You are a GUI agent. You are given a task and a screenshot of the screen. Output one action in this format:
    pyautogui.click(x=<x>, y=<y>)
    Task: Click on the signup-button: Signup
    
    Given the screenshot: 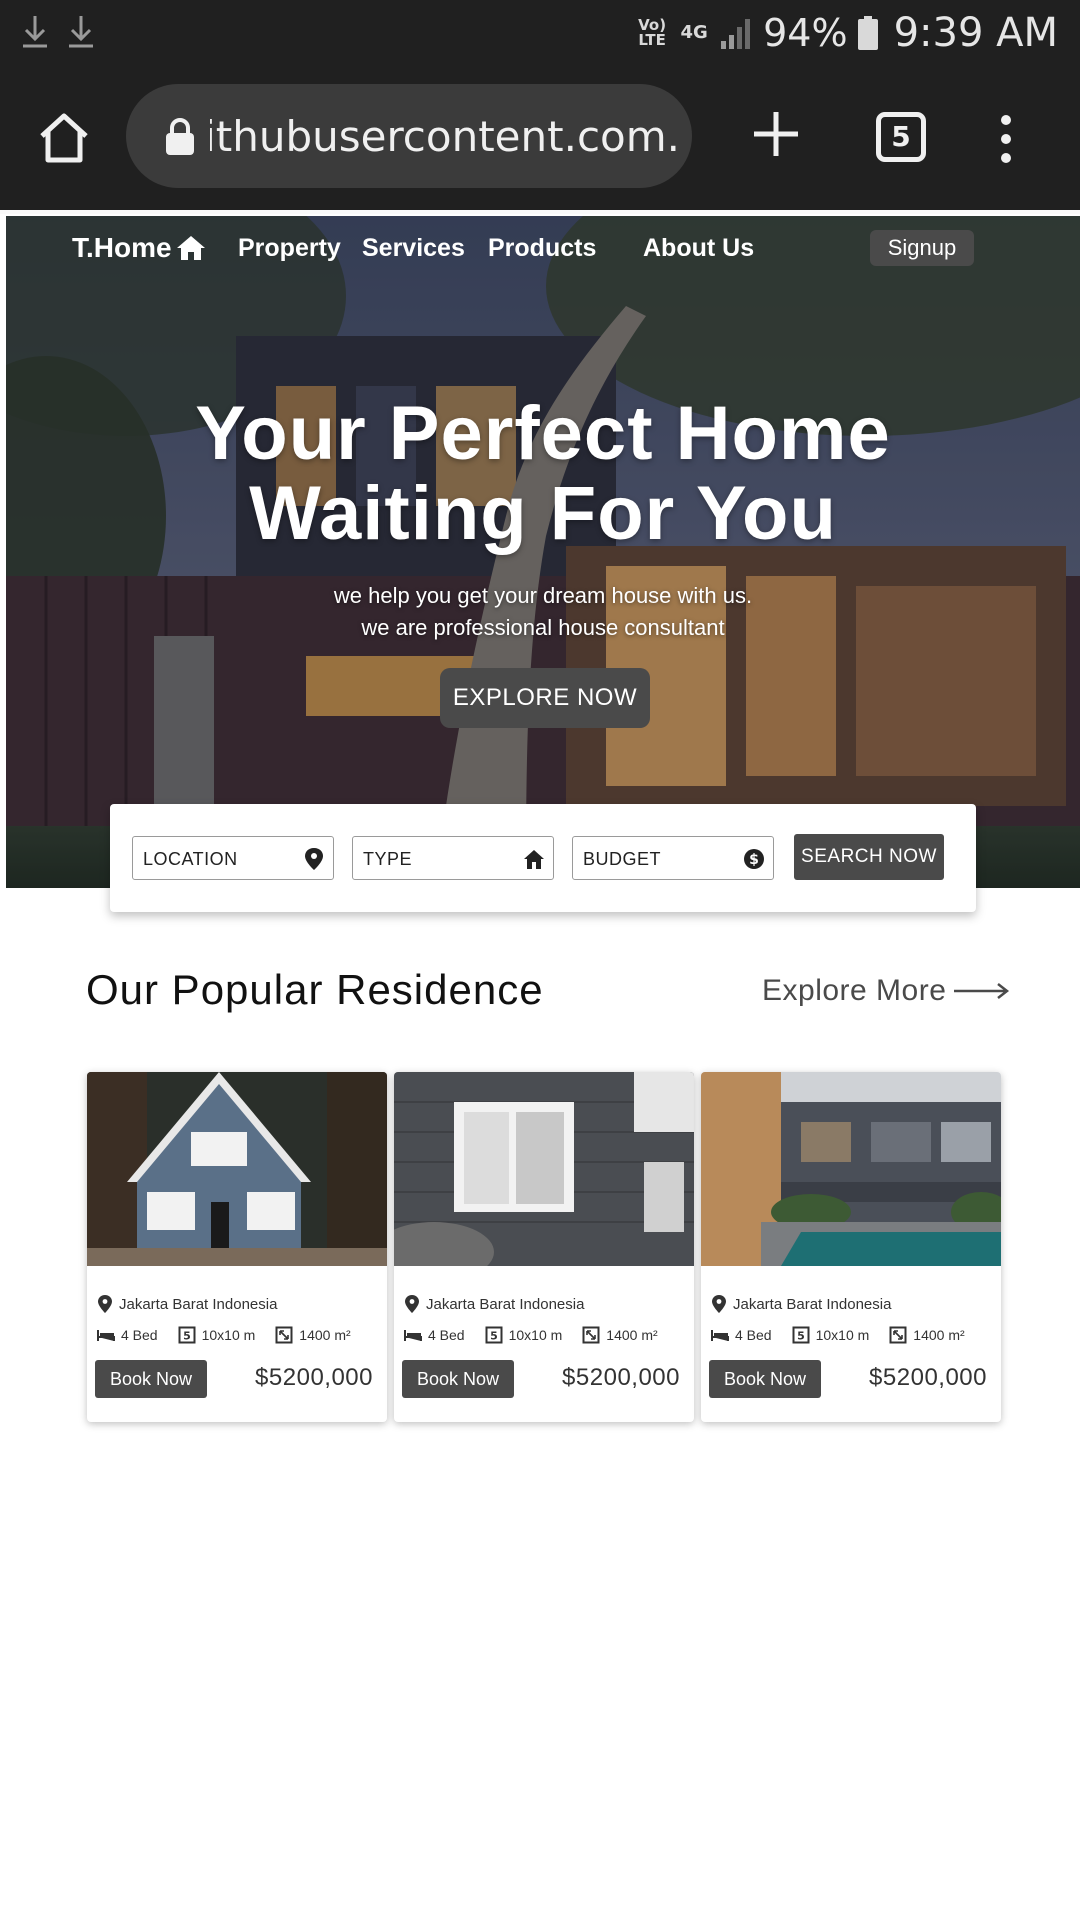 What is the action you would take?
    pyautogui.click(x=922, y=248)
    